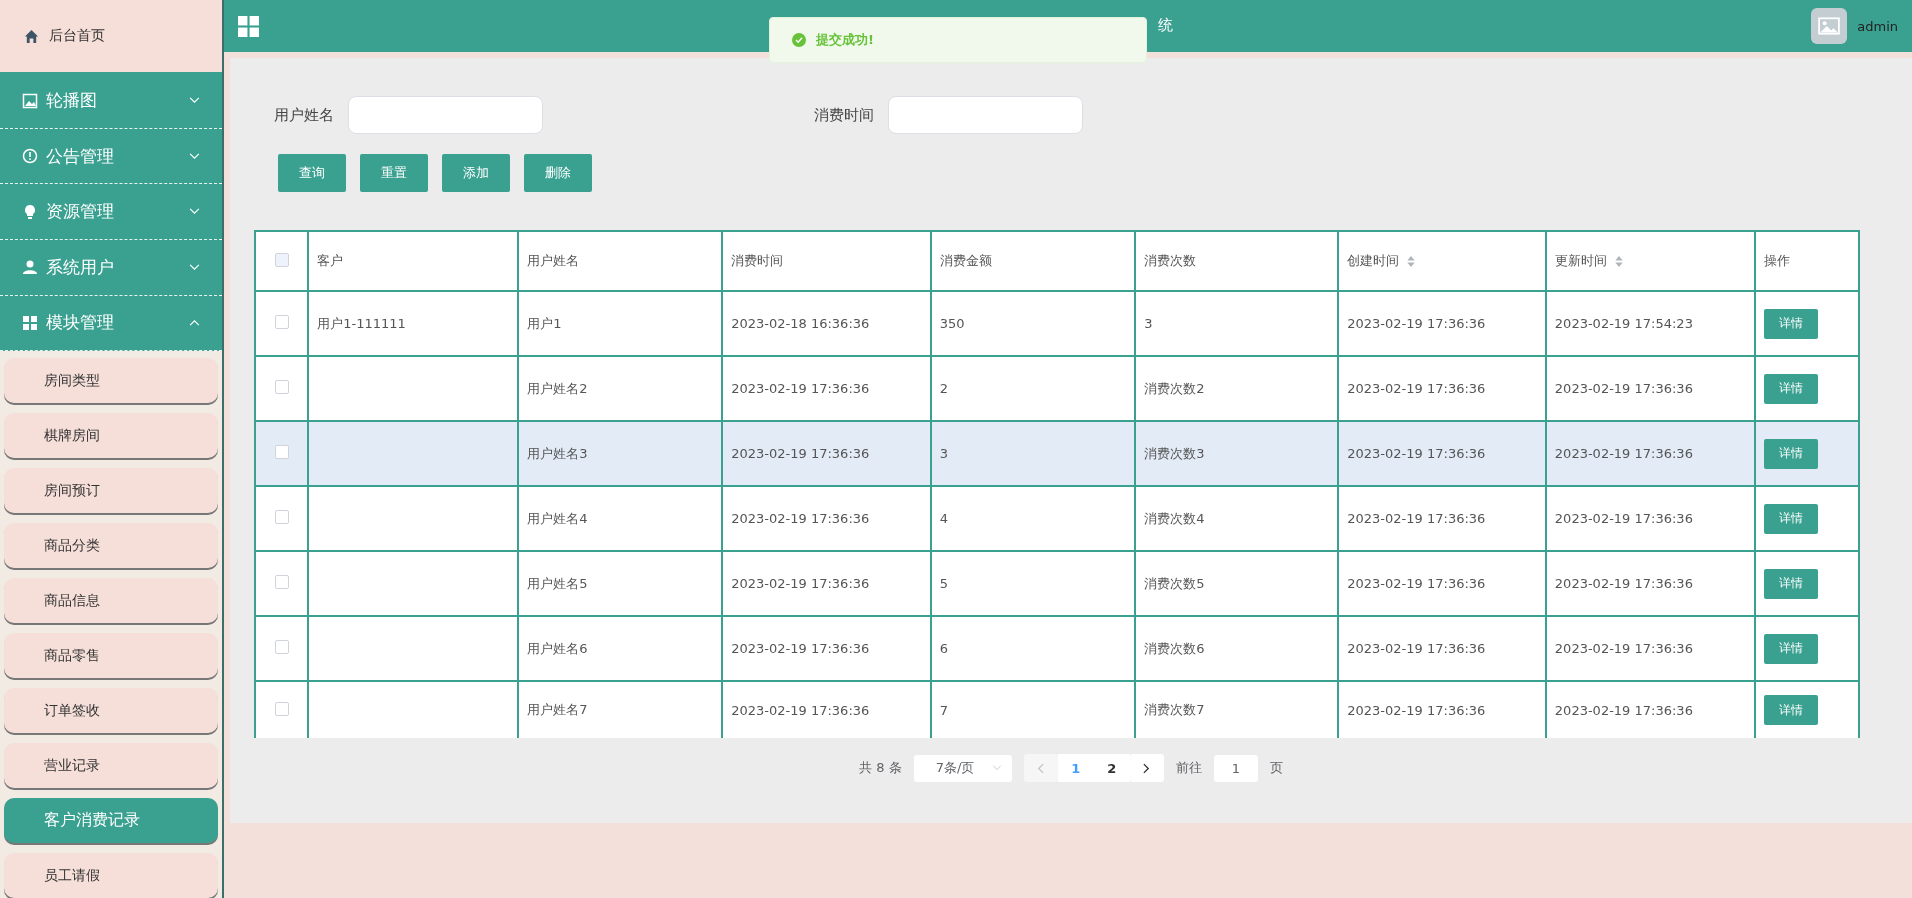 The width and height of the screenshot is (1912, 898). I want to click on grid-icon, so click(30, 322).